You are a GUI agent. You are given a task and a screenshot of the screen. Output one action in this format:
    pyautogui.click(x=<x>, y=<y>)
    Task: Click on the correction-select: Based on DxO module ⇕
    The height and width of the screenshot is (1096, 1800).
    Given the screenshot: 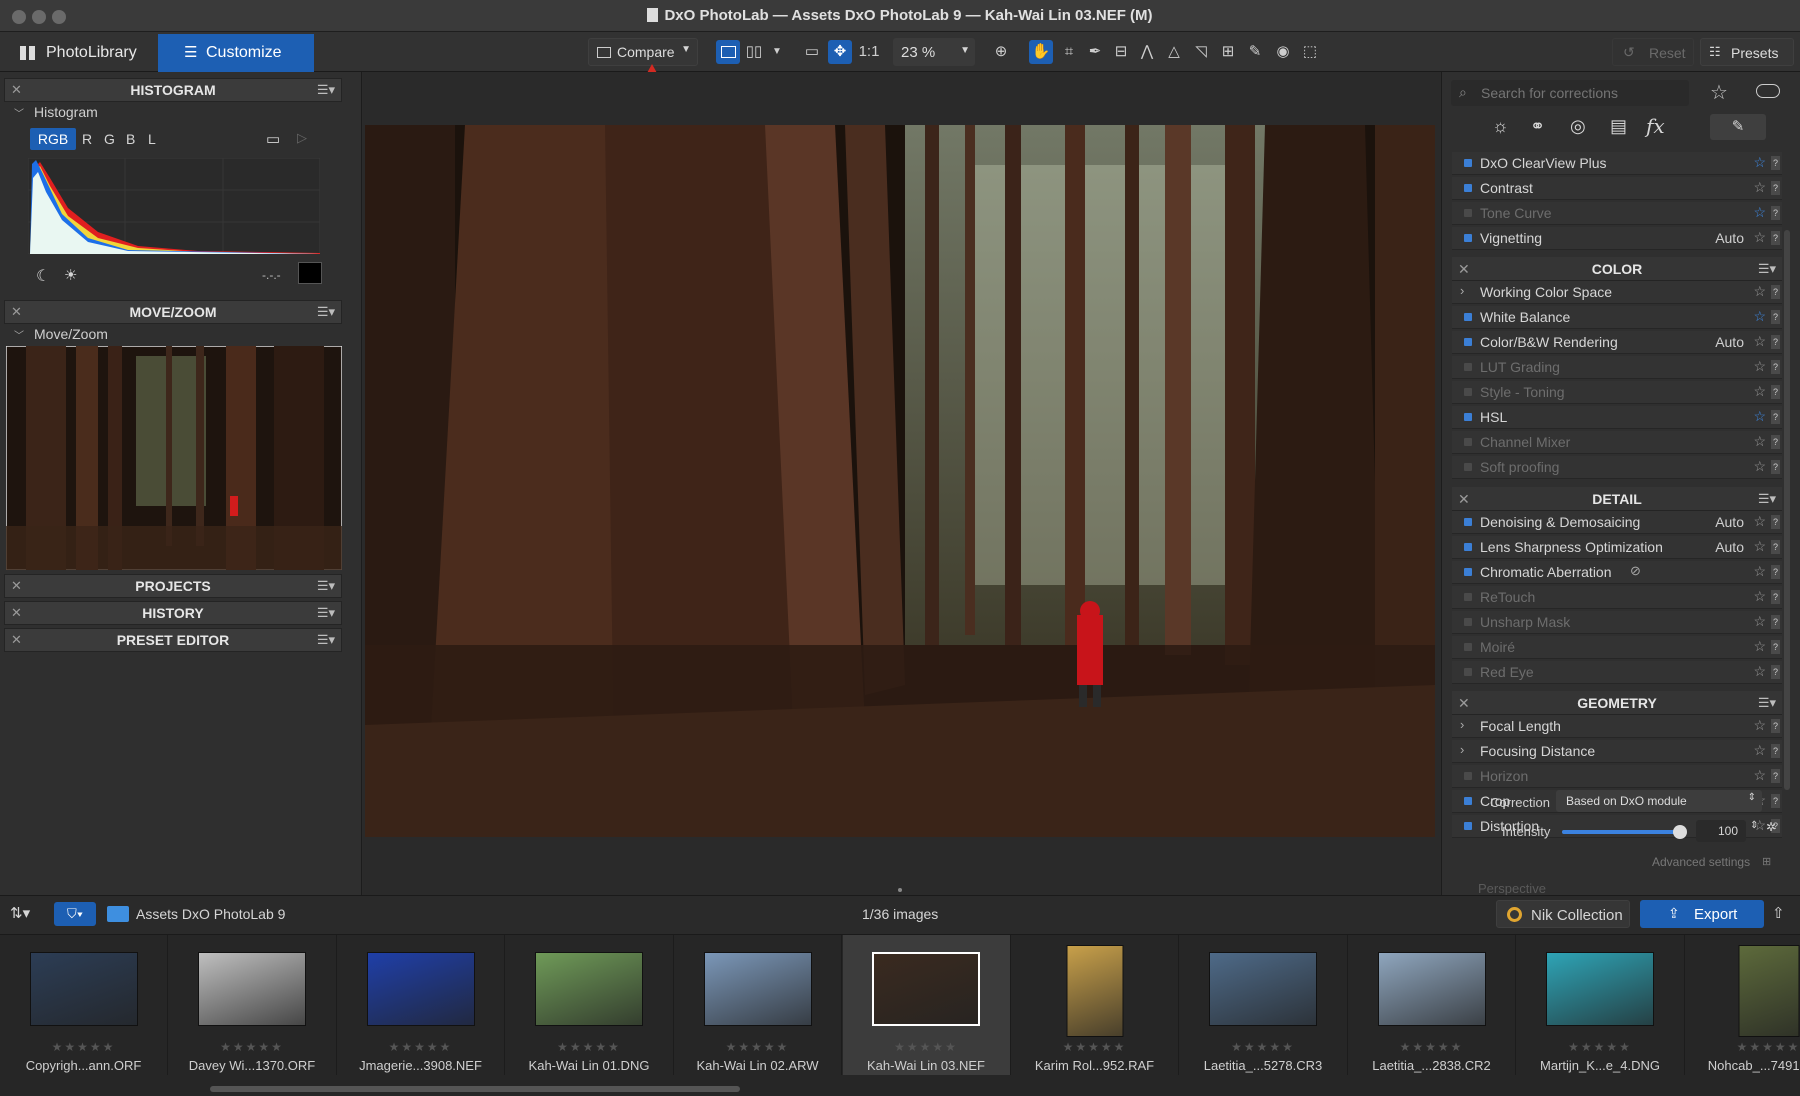 What is the action you would take?
    pyautogui.click(x=1659, y=801)
    